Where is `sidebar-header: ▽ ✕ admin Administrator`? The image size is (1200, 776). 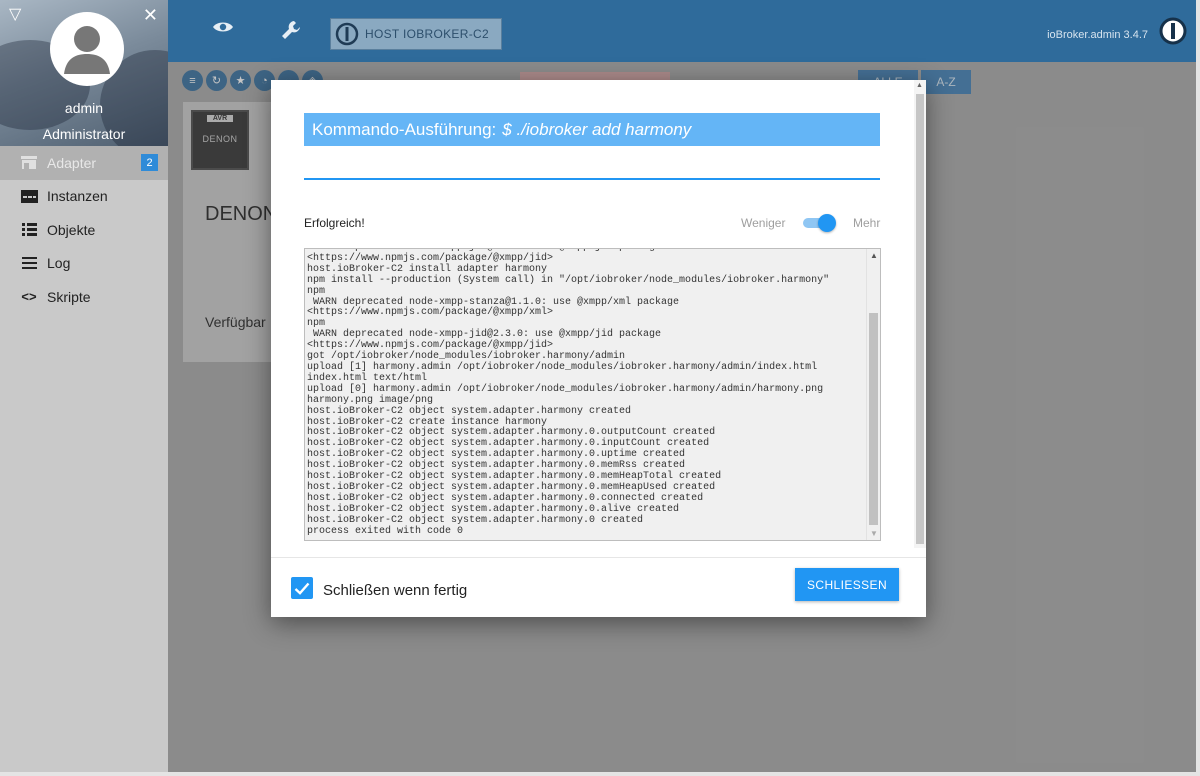
sidebar-header: ▽ ✕ admin Administrator is located at coordinates (84, 73).